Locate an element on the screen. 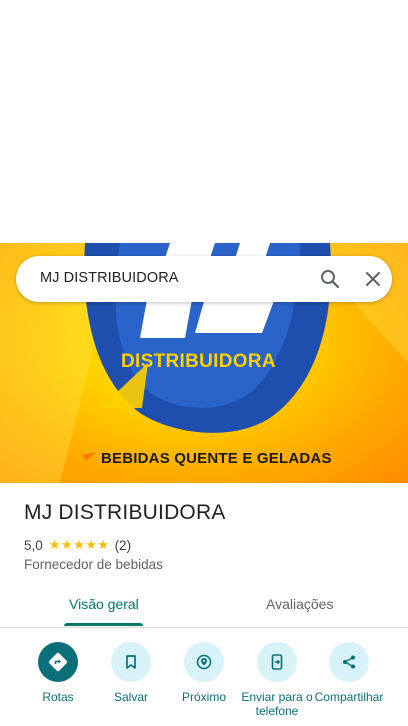 The width and height of the screenshot is (408, 726). rating-row: 5,0 ★★★★★ (2) is located at coordinates (77, 545).